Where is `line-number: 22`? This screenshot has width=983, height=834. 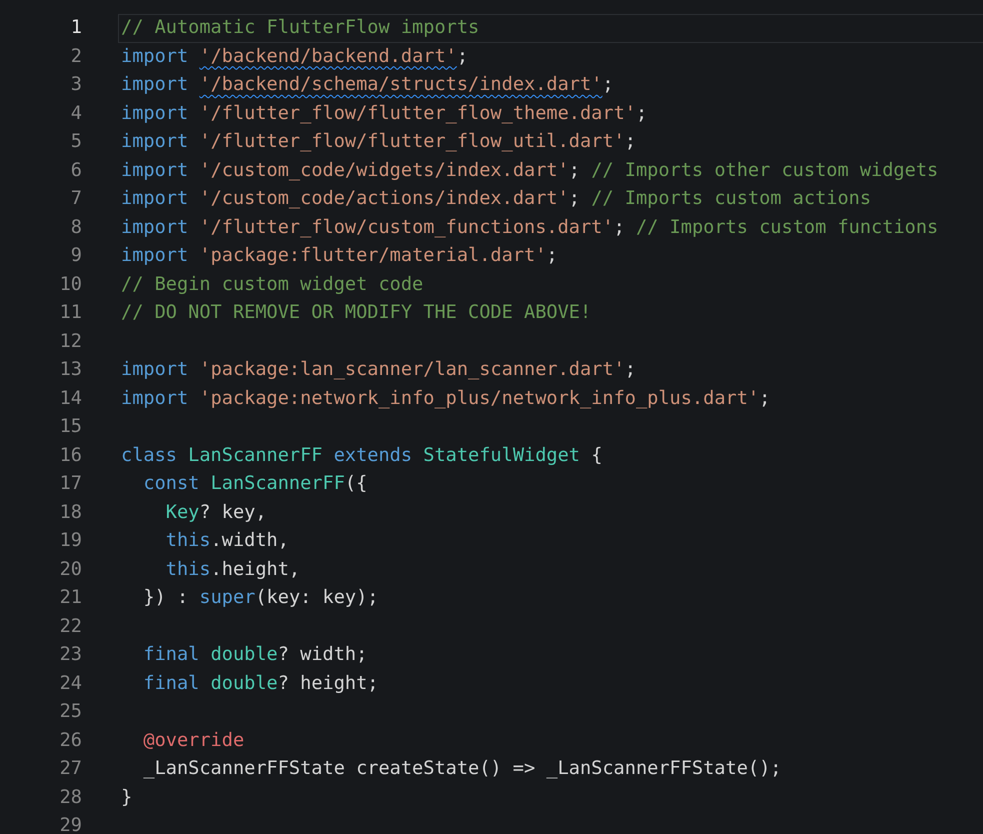 line-number: 22 is located at coordinates (70, 626).